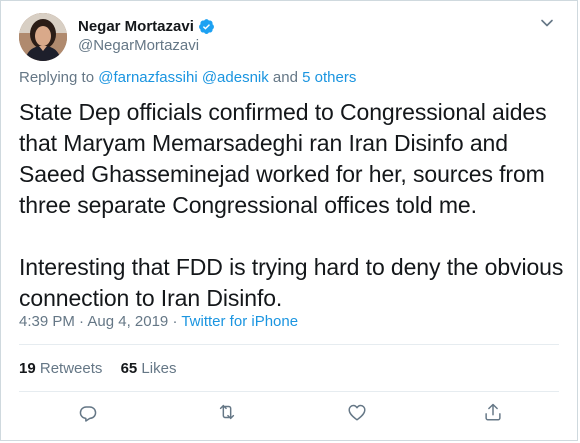 This screenshot has height=443, width=580. I want to click on retweets-count: 19, so click(27, 368).